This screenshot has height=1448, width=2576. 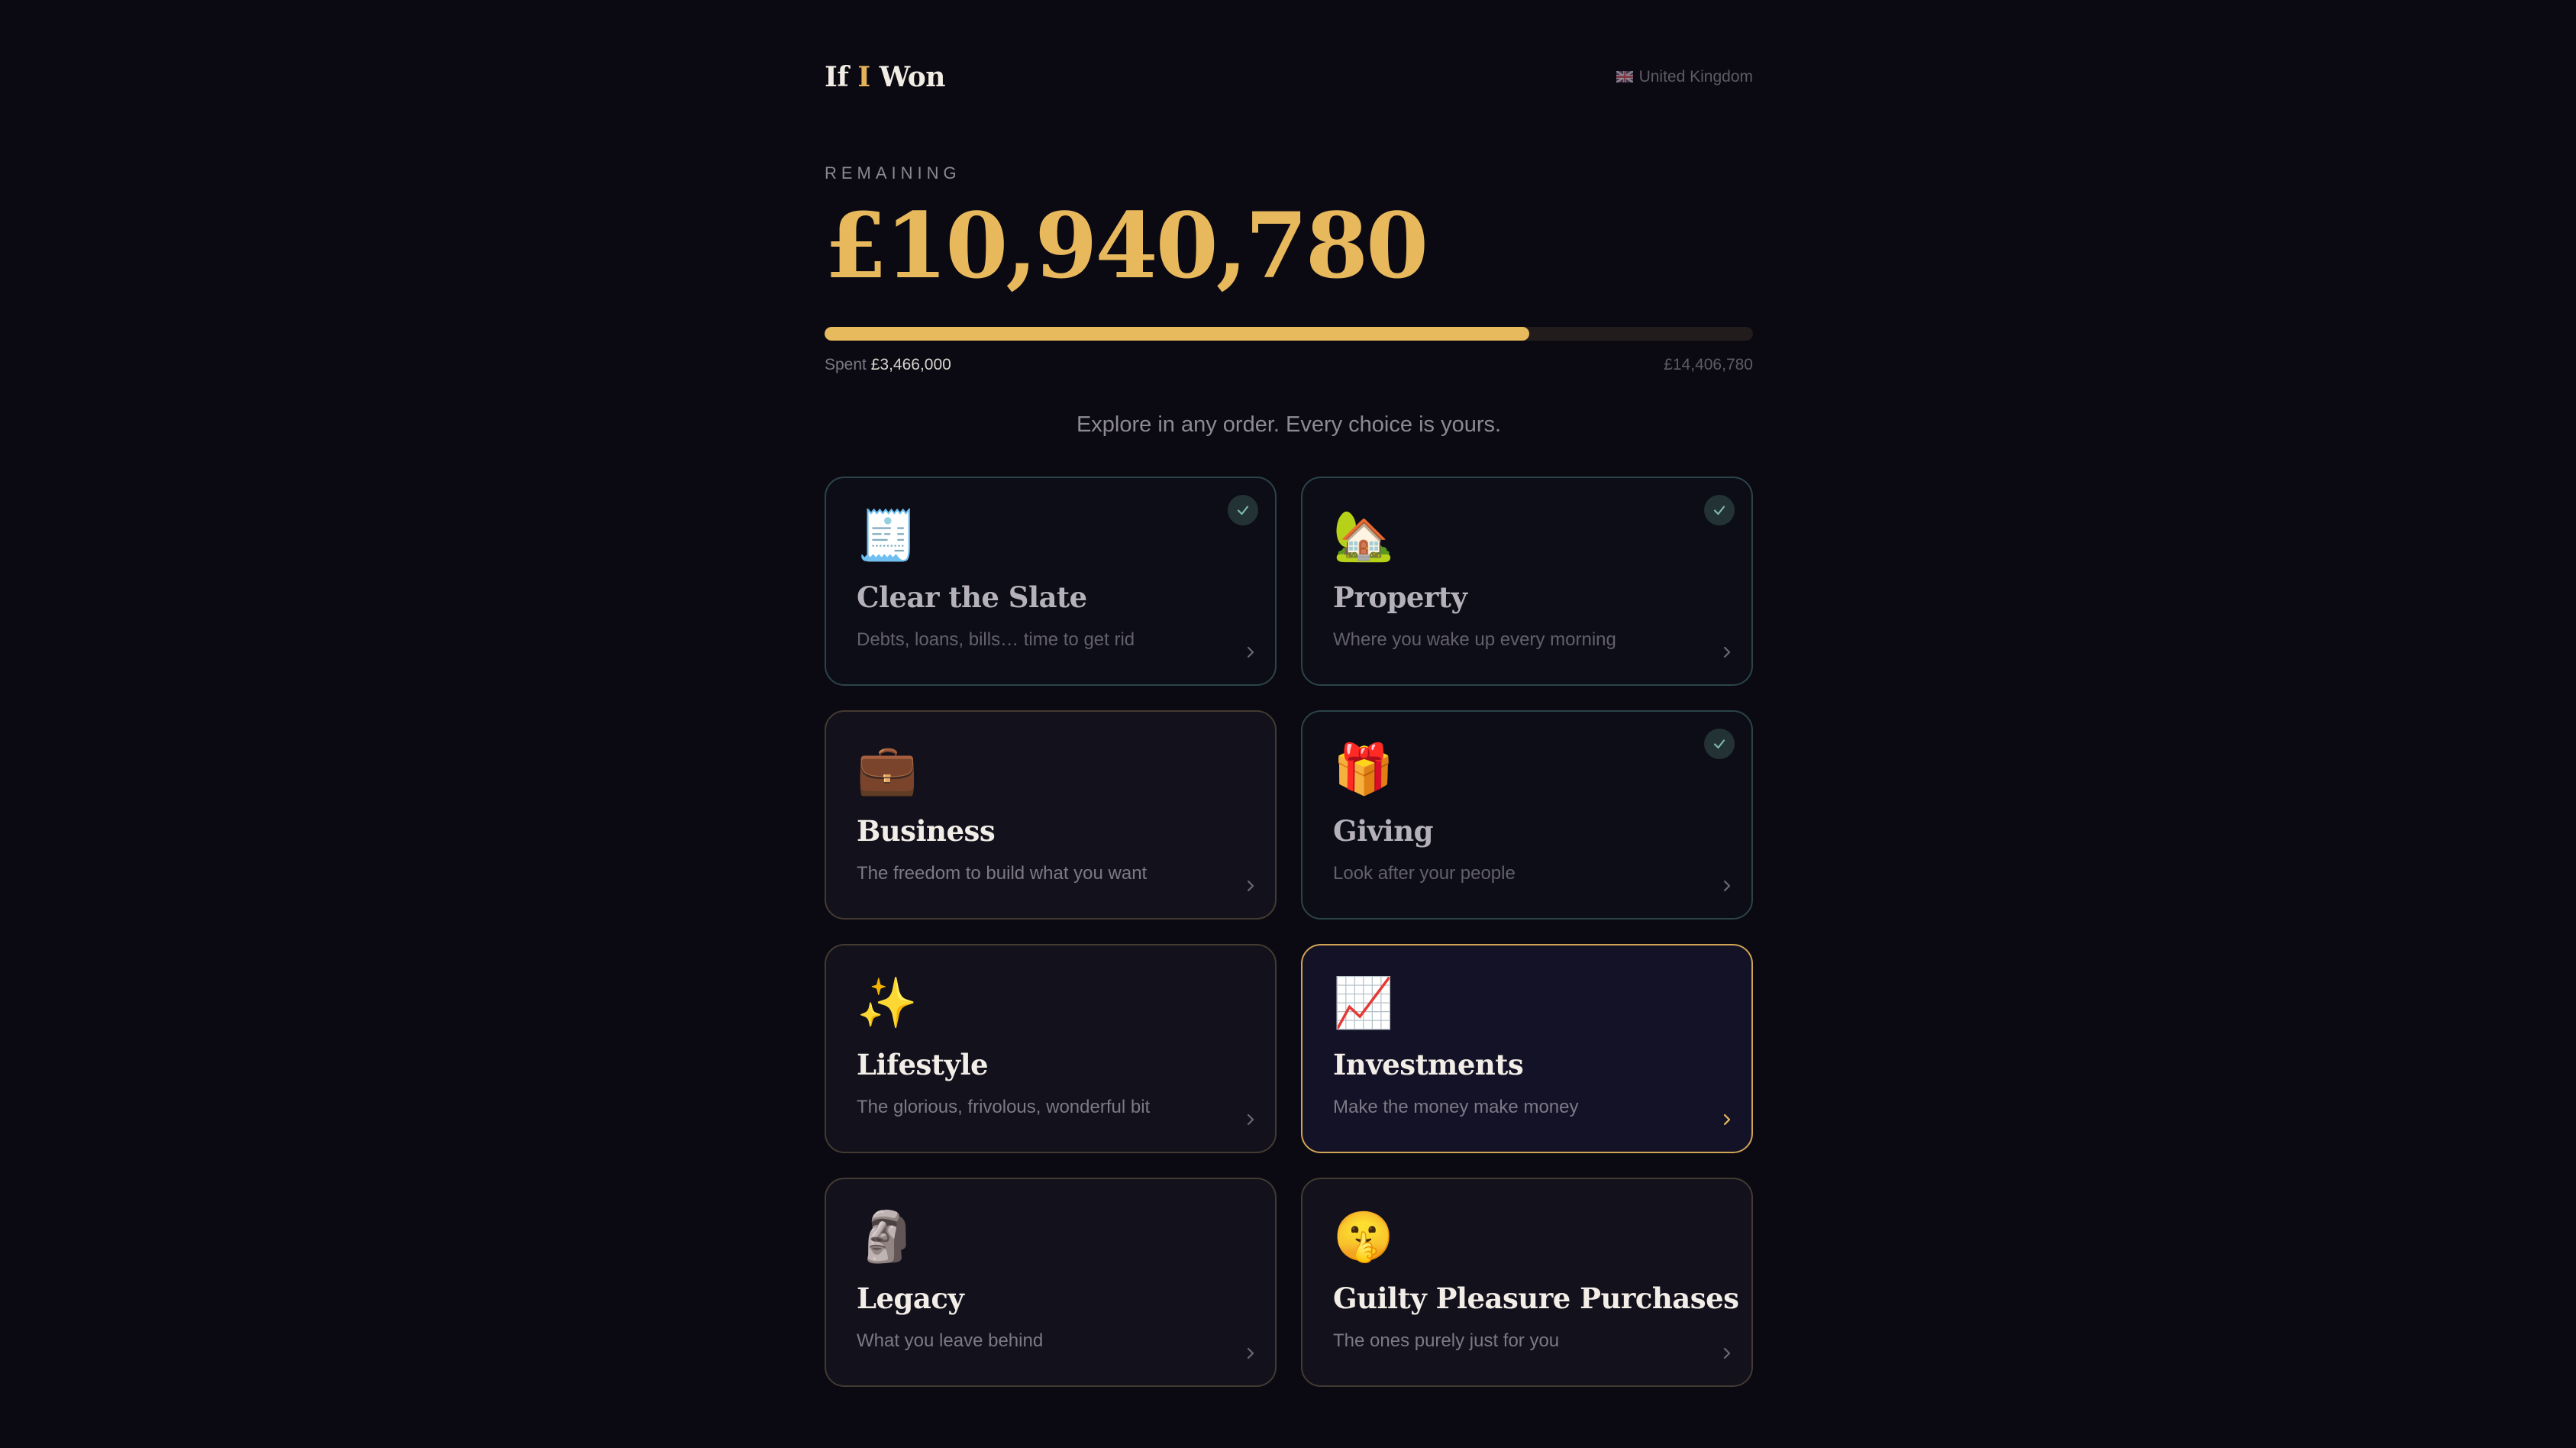 I want to click on receipt-icon: 🧾, so click(x=887, y=536).